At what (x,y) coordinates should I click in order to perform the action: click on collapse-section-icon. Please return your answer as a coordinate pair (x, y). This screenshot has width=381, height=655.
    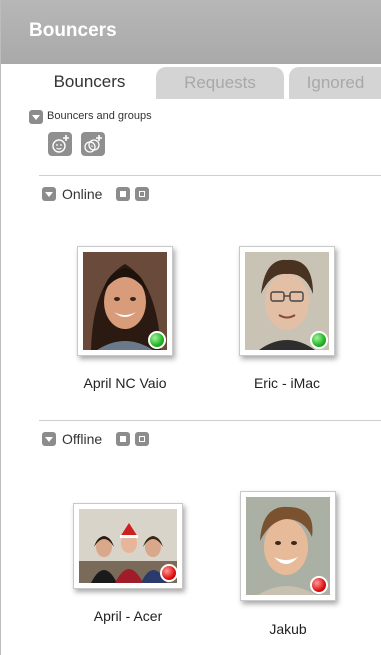
    Looking at the image, I should click on (36, 117).